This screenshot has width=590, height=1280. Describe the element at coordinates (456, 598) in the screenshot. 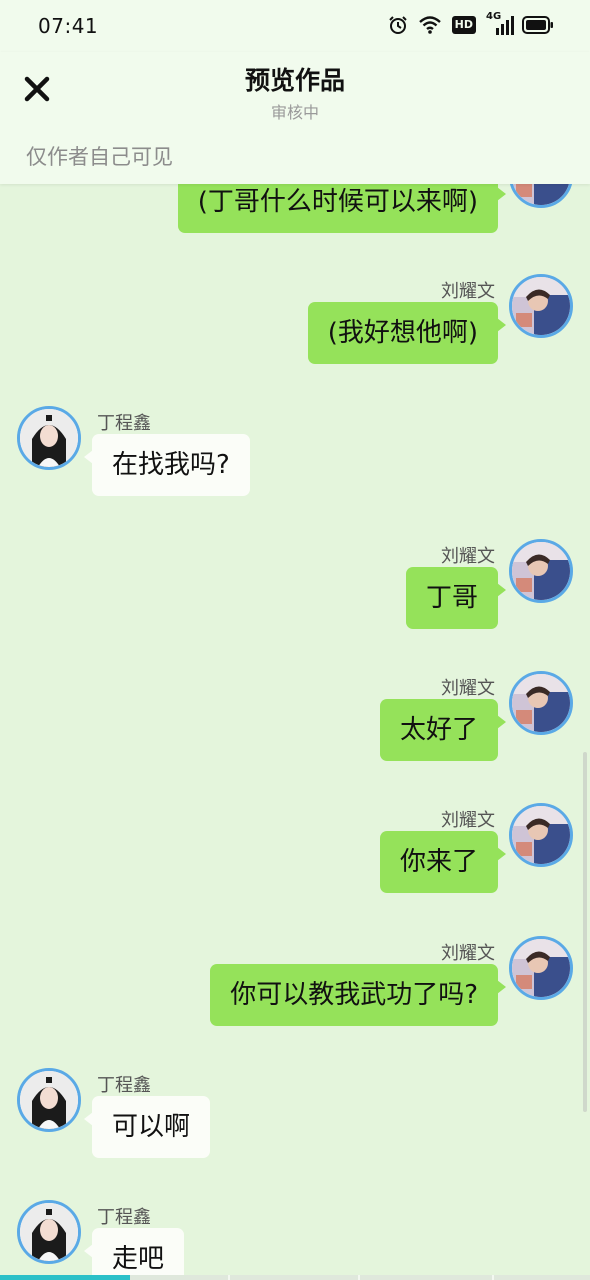

I see `message-bubble: 丁哥` at that location.